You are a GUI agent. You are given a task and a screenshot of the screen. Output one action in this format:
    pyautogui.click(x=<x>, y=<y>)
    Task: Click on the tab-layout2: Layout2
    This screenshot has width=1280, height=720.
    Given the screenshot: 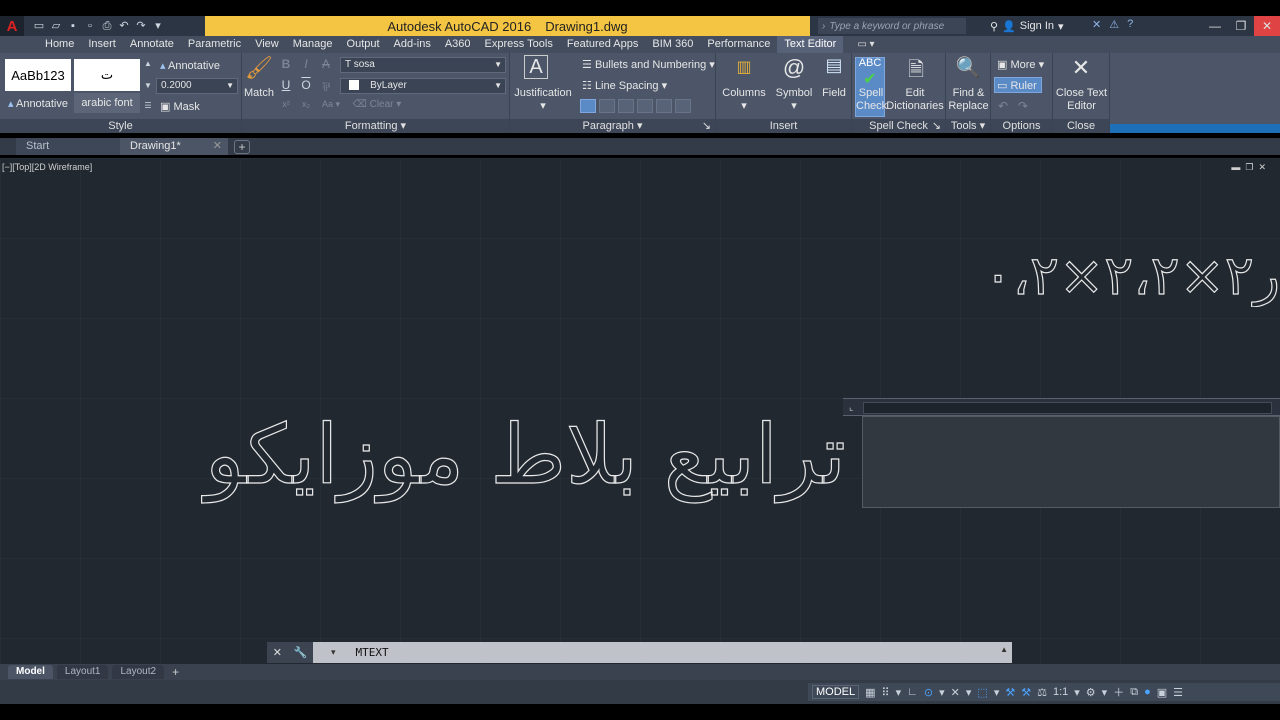 What is the action you would take?
    pyautogui.click(x=138, y=672)
    